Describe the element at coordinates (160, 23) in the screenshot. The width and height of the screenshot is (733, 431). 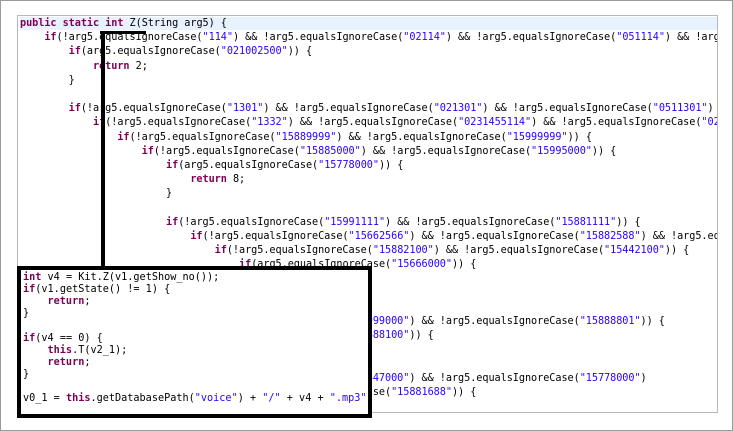
I see `code-token: String` at that location.